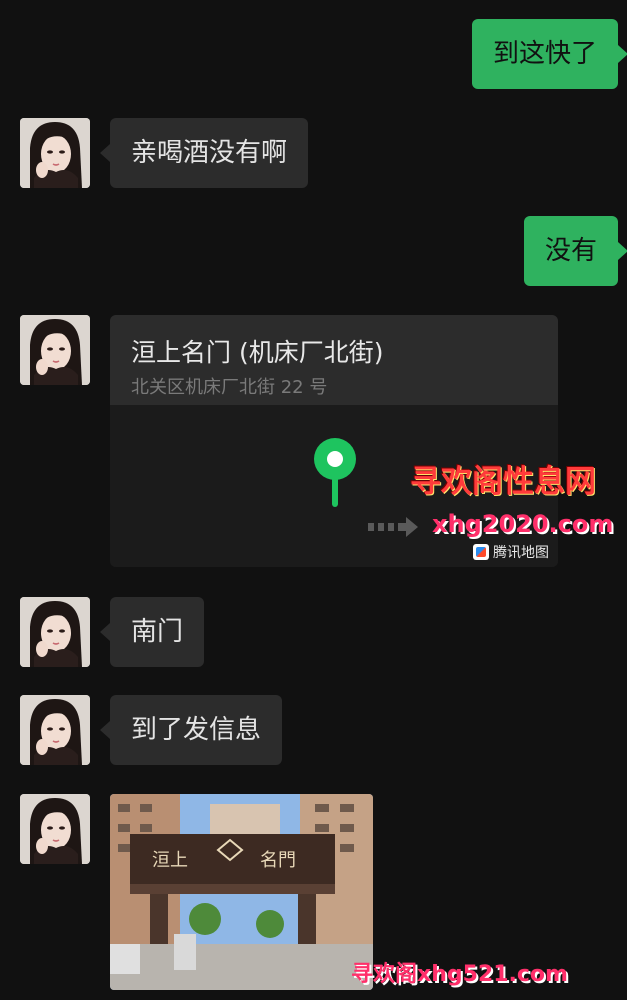  I want to click on tencent-map-logo-icon, so click(481, 552).